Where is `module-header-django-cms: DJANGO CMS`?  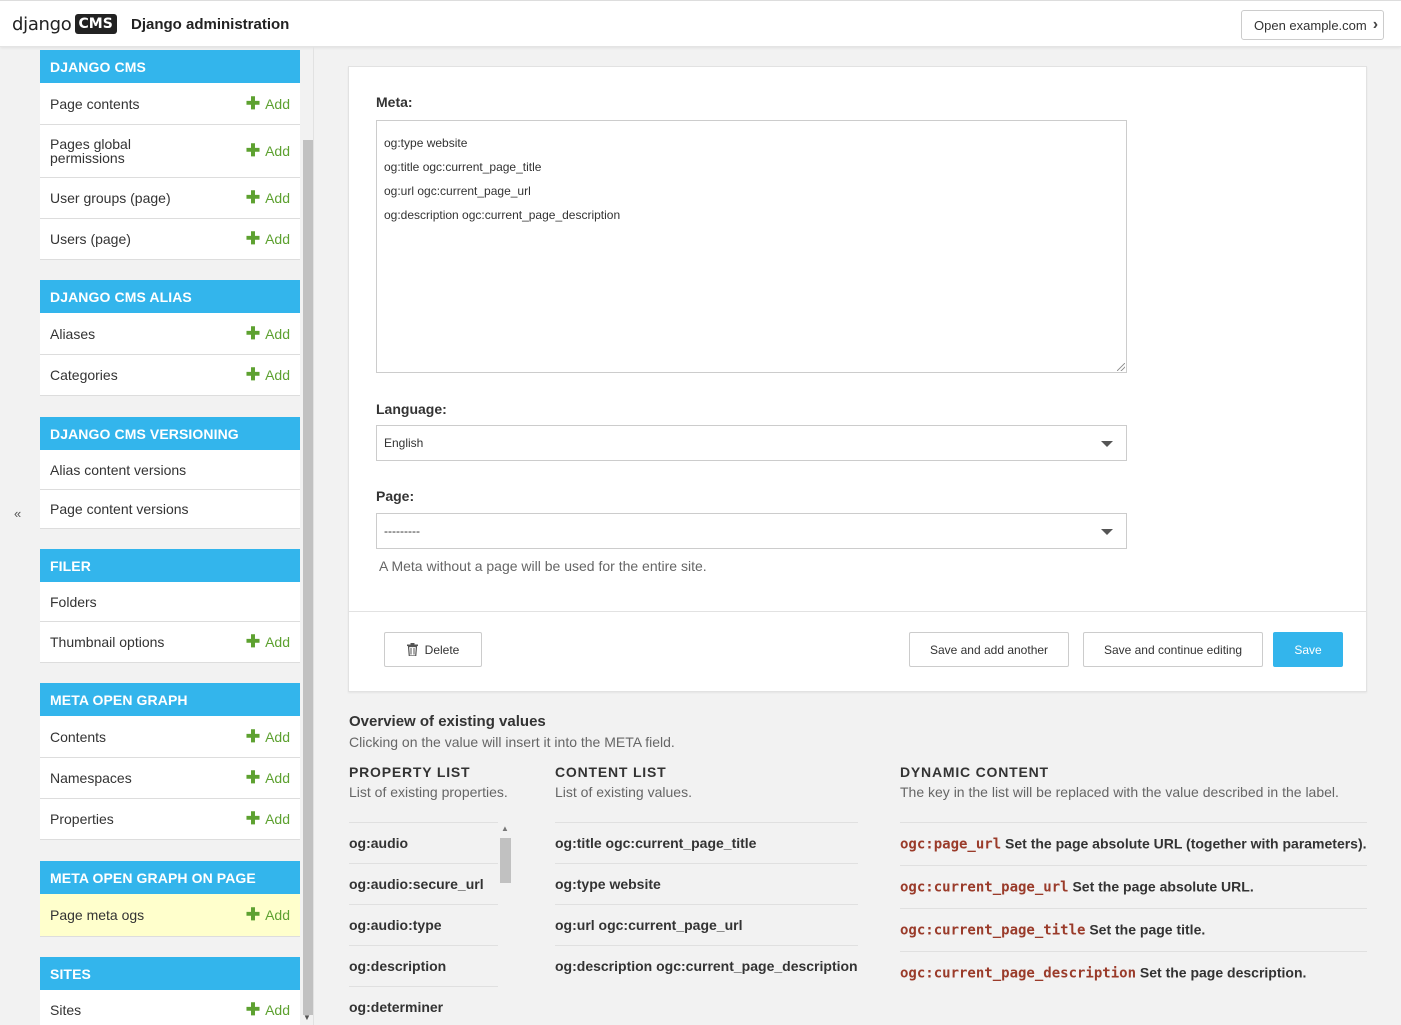 module-header-django-cms: DJANGO CMS is located at coordinates (170, 66).